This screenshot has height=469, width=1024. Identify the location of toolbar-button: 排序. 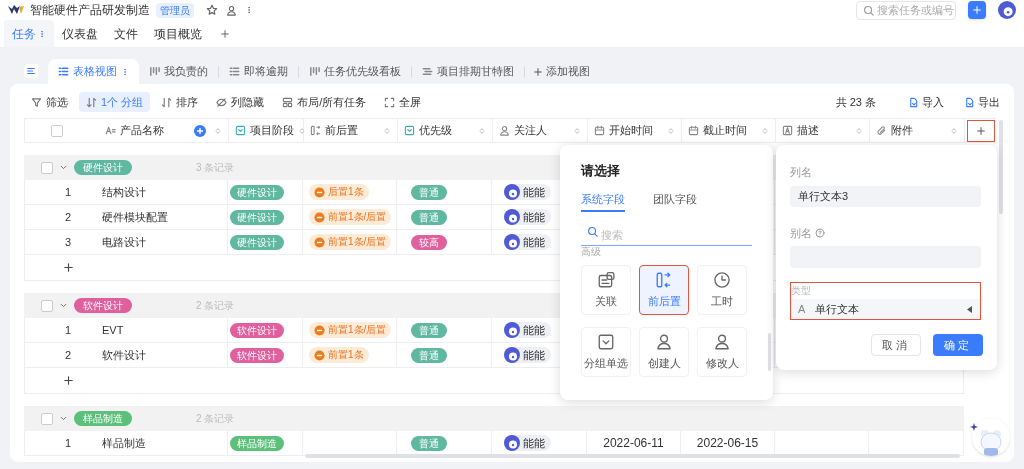
(180, 102).